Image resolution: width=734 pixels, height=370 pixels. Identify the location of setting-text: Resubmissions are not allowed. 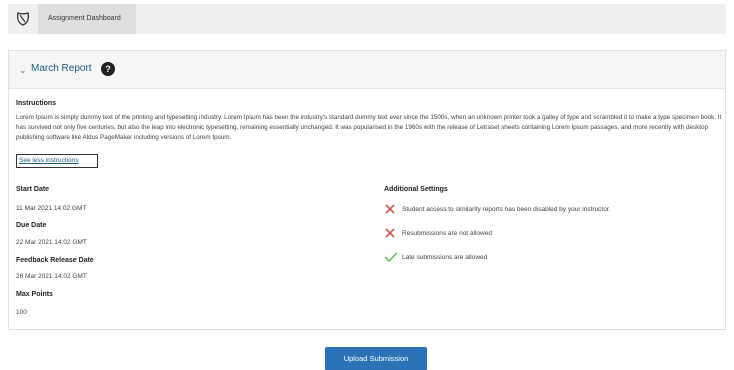
(447, 233).